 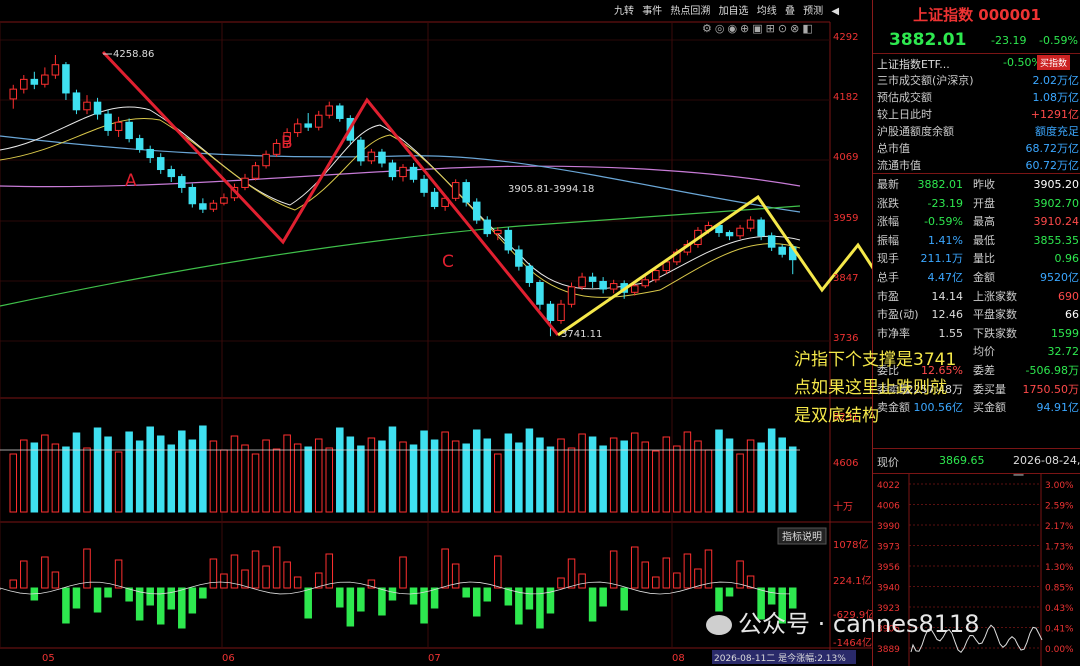 I want to click on stat-value: +1291亿, so click(x=1054, y=114).